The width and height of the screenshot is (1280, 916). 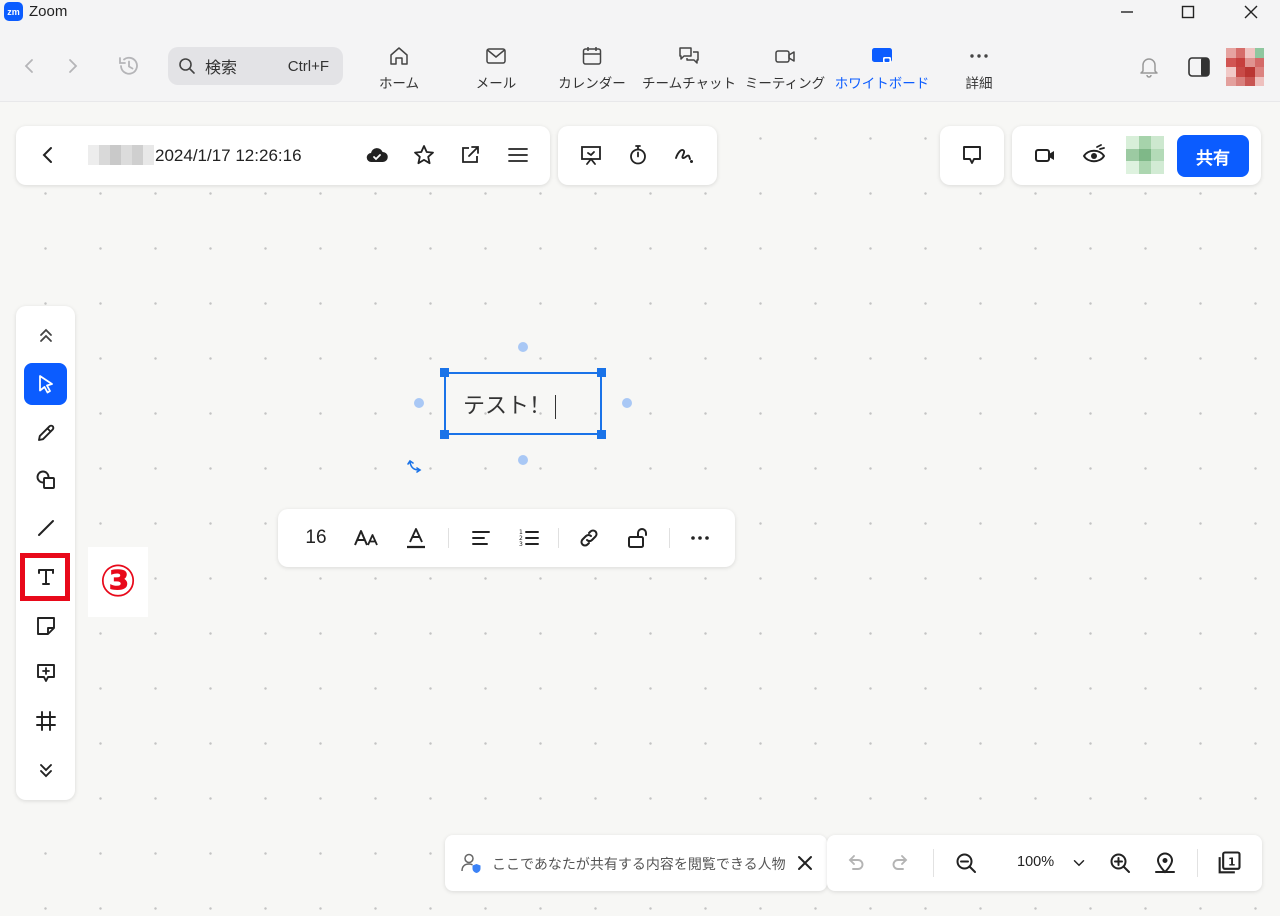 I want to click on sticky-note-tool, so click(x=45, y=626).